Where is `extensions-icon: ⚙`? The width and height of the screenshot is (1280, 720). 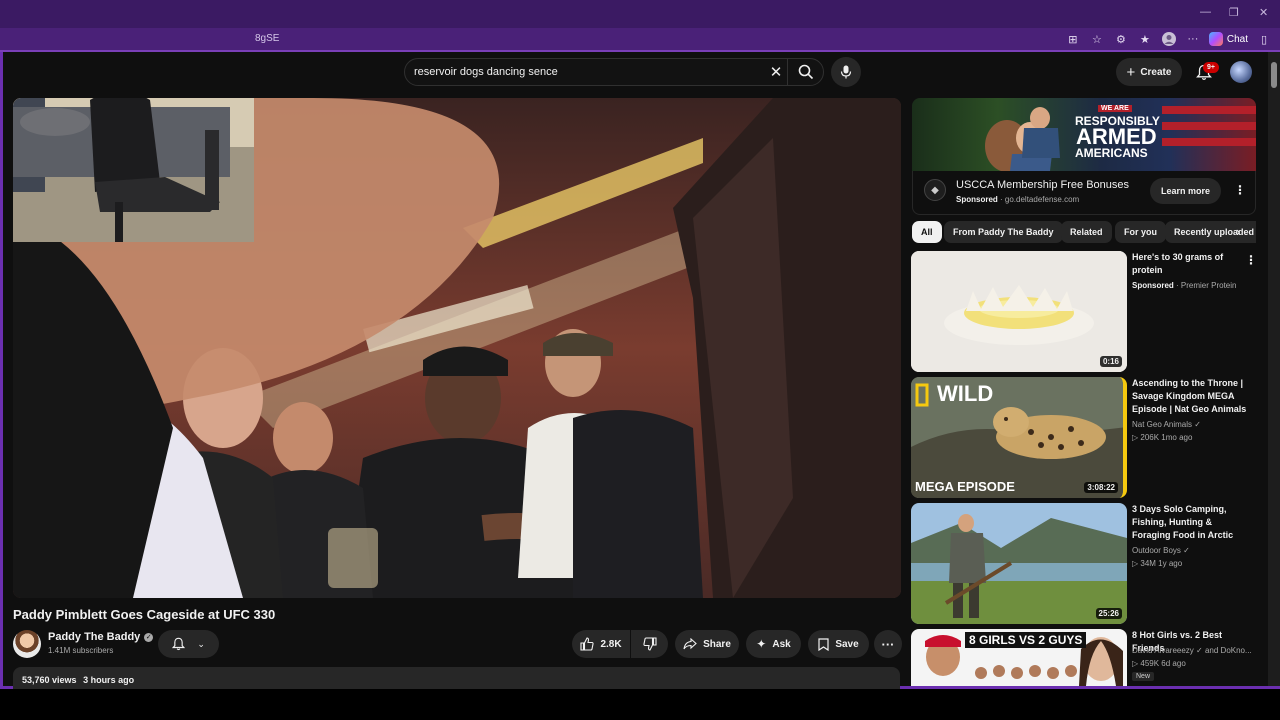 extensions-icon: ⚙ is located at coordinates (1121, 39).